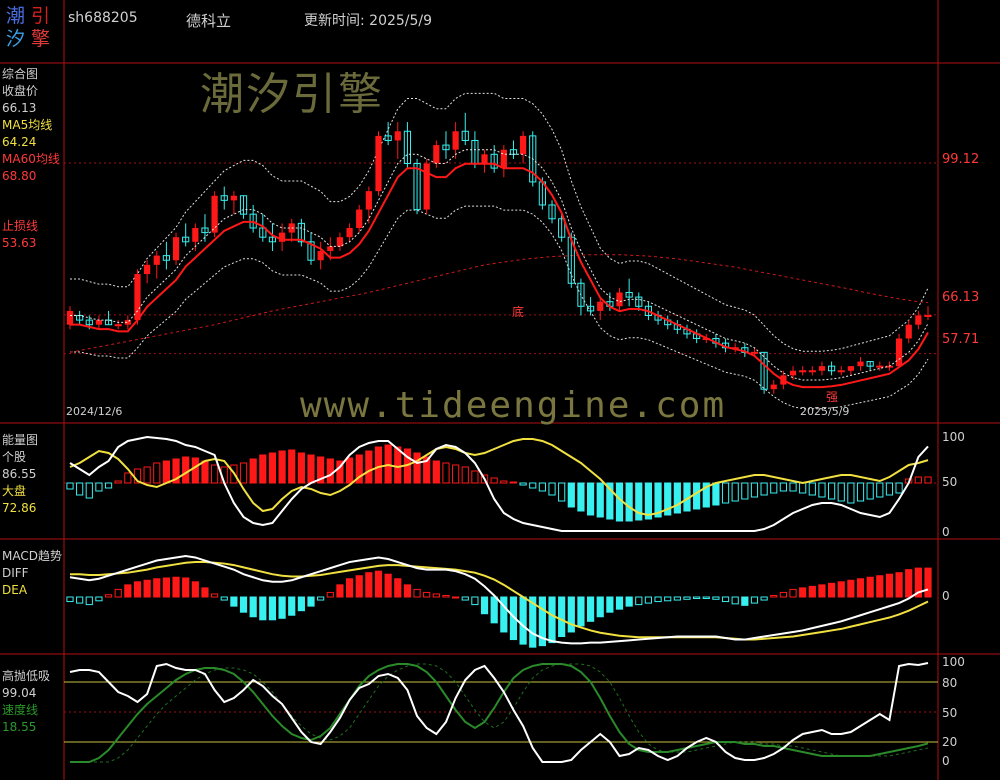 Image resolution: width=1000 pixels, height=780 pixels. Describe the element at coordinates (946, 761) in the screenshot. I see `hilo-tick: 0` at that location.